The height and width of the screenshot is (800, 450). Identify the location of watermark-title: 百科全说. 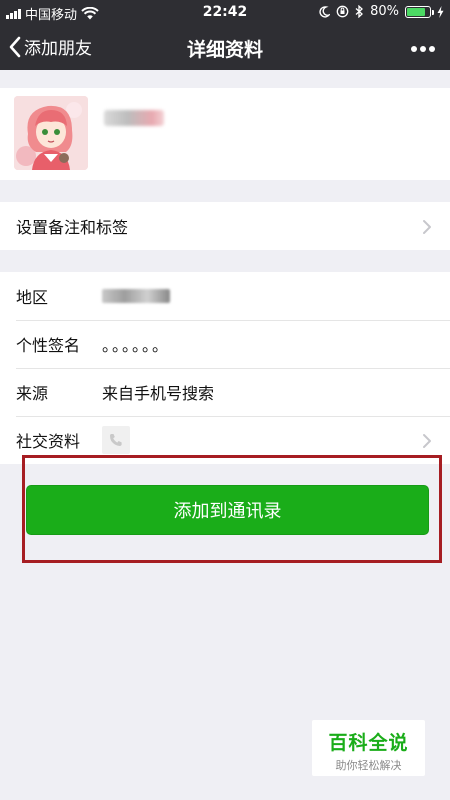
(368, 743).